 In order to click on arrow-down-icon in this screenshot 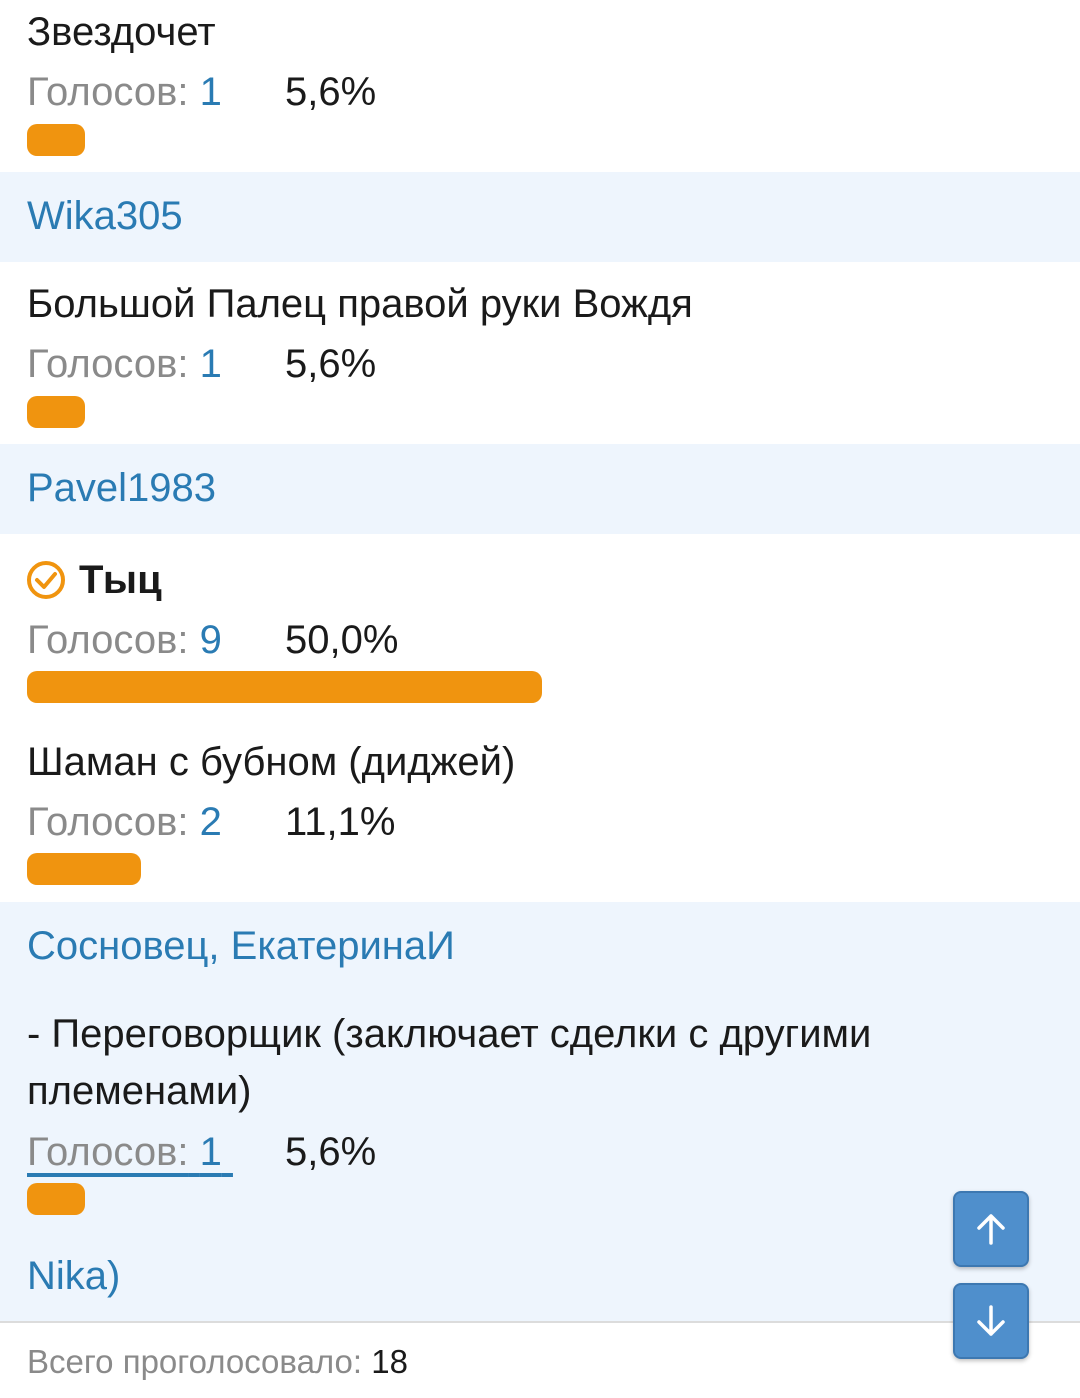, I will do `click(991, 1320)`.